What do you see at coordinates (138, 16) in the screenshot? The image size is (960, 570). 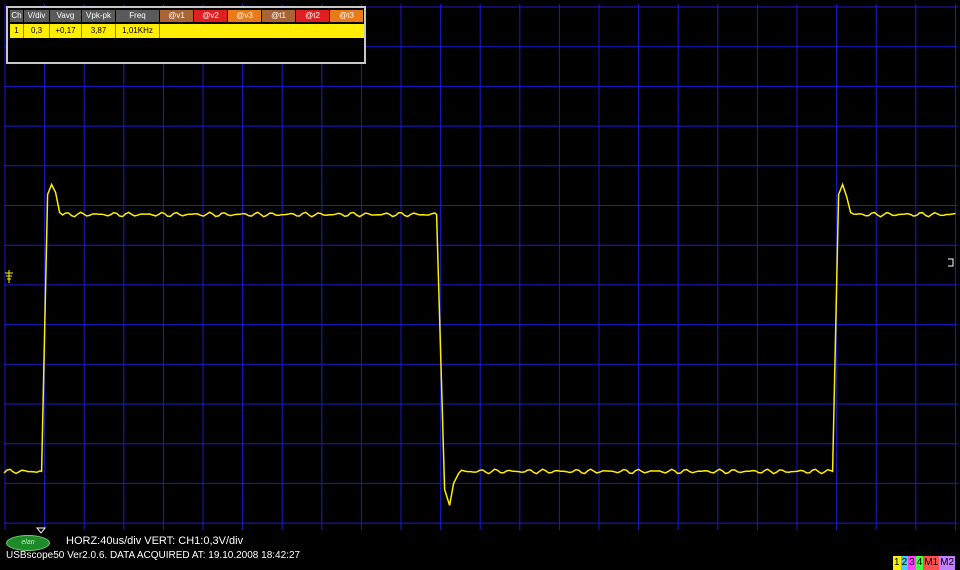 I see `header-freq: Freq` at bounding box center [138, 16].